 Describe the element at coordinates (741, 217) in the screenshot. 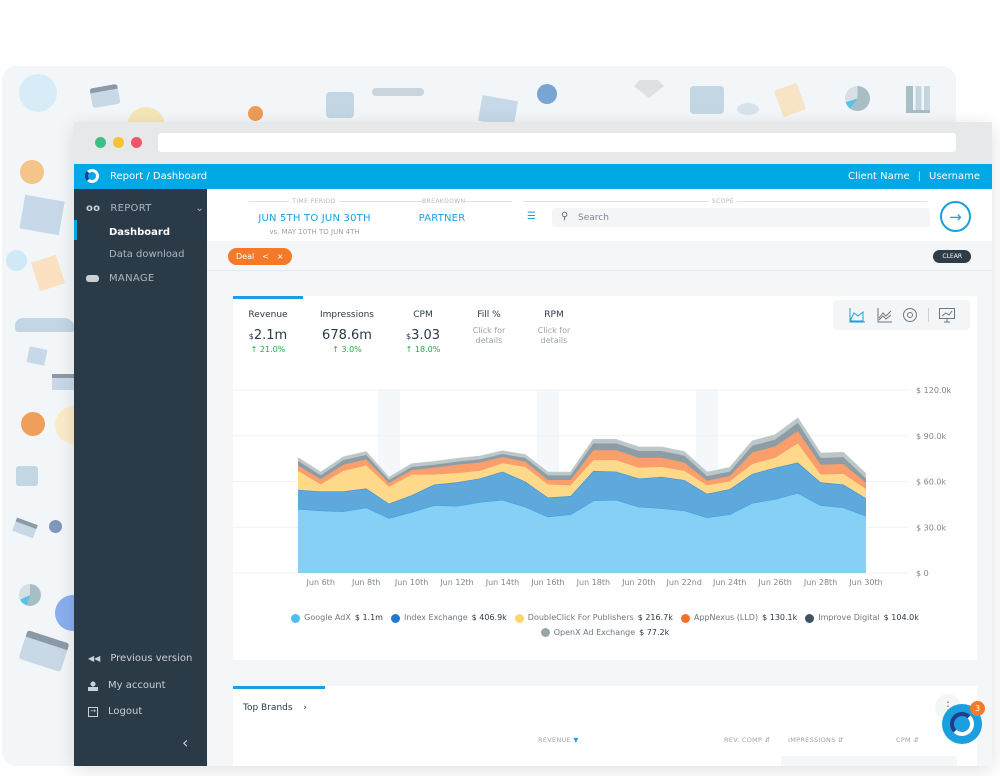

I see `scope-search-input: ⚲ Search` at that location.